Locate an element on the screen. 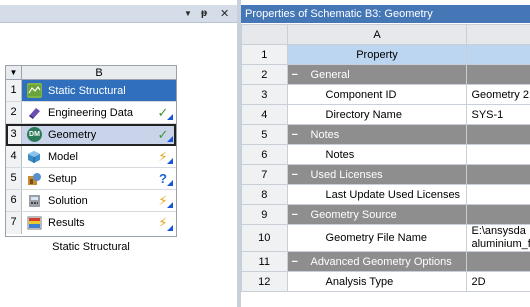 The width and height of the screenshot is (530, 307). close-icon: ✕ is located at coordinates (224, 14).